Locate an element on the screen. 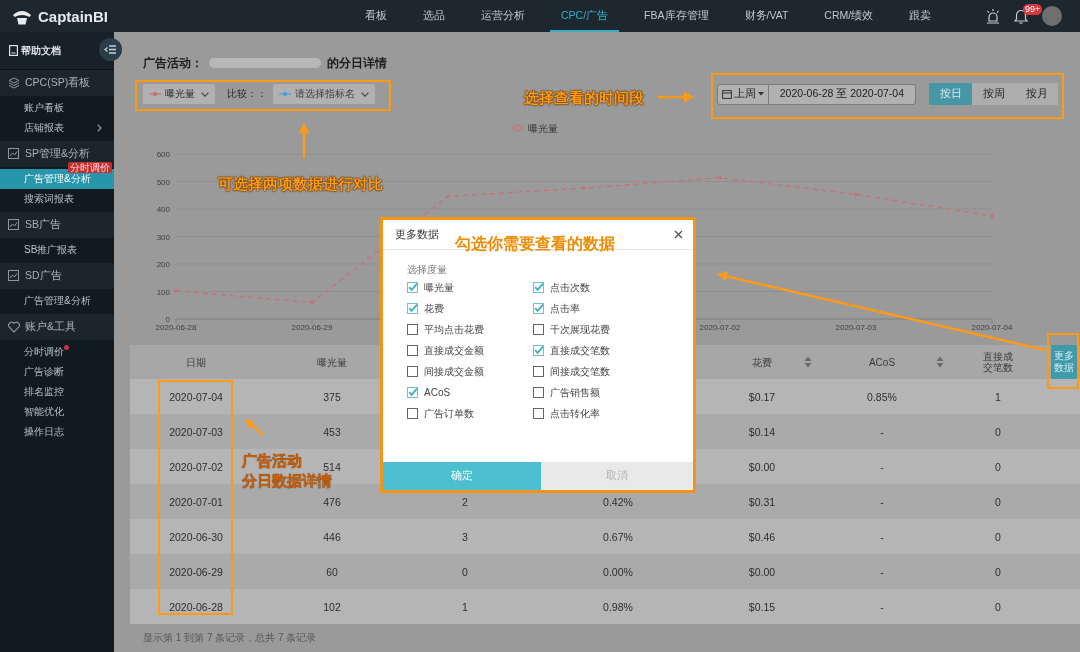  table-cell: $0.00 is located at coordinates (762, 466).